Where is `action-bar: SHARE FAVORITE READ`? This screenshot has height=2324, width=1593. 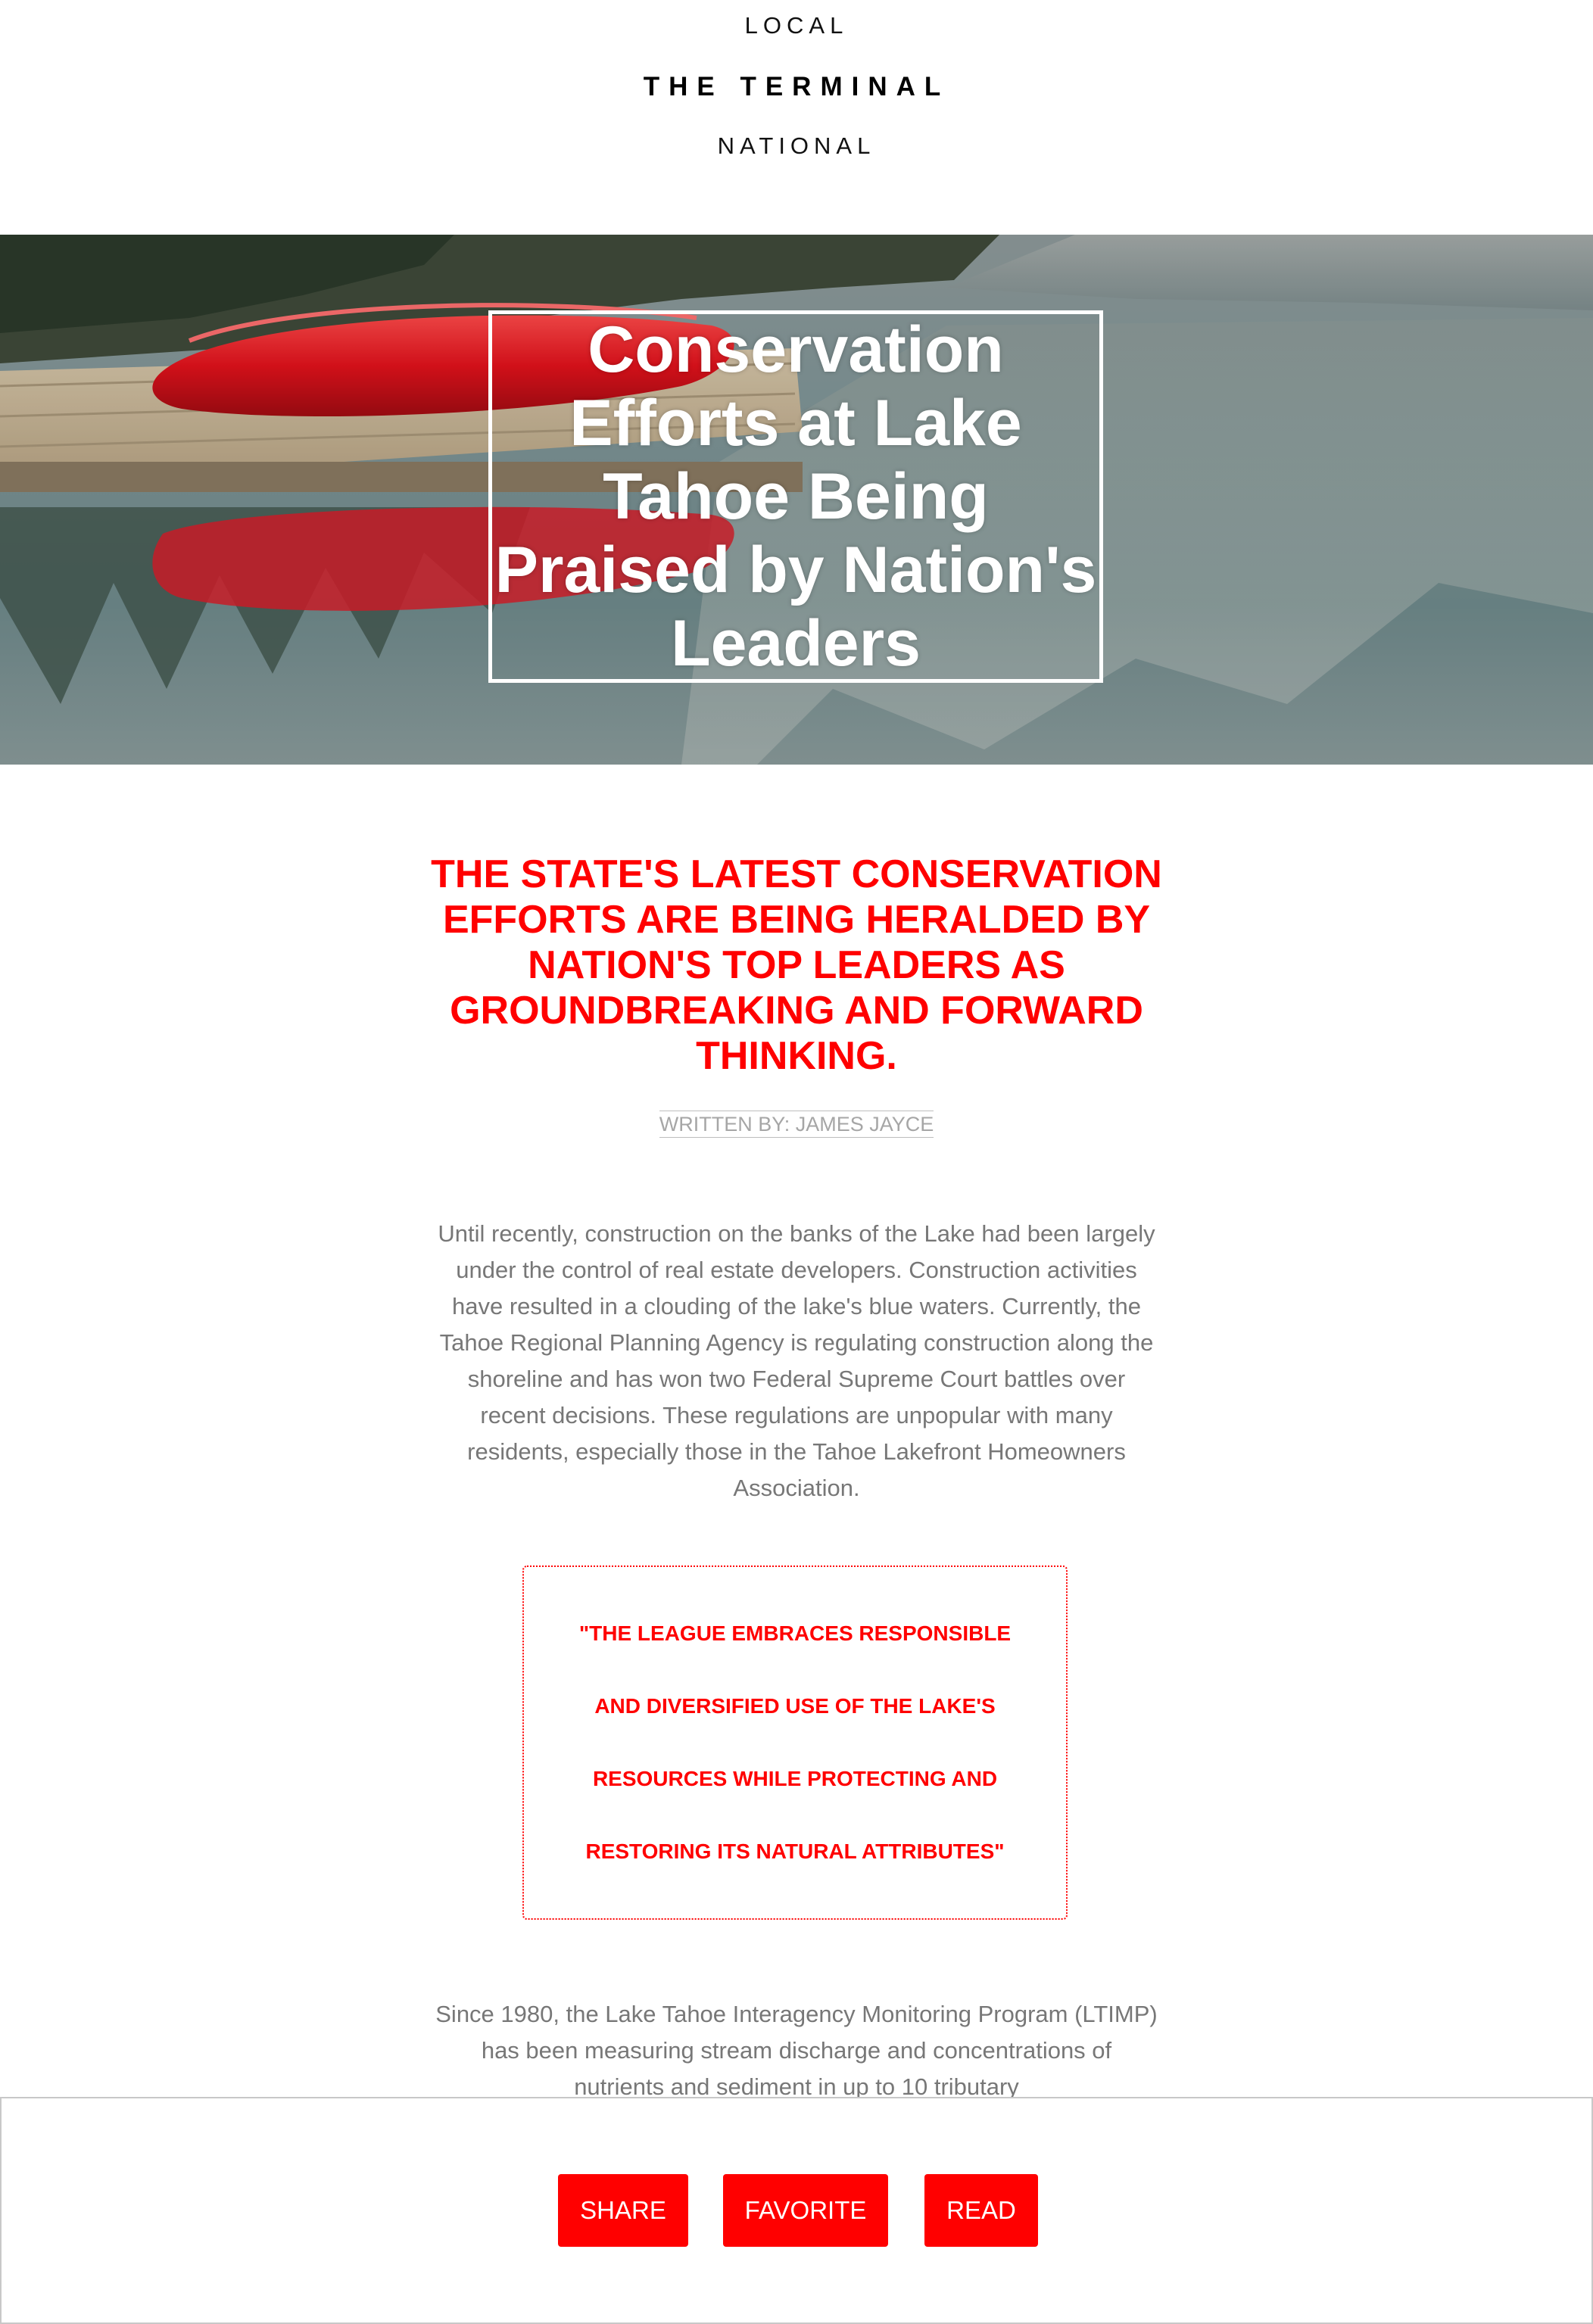 action-bar: SHARE FAVORITE READ is located at coordinates (796, 2210).